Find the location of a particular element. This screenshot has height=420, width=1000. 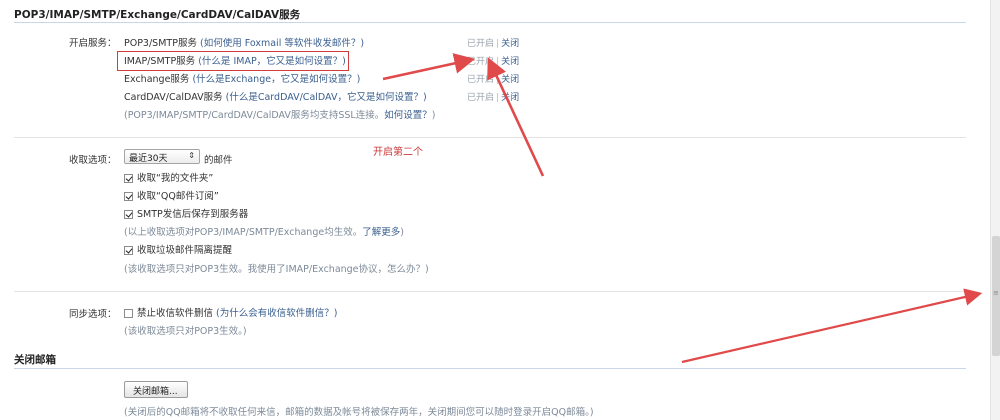

arrow-to-scrollbar is located at coordinates (832, 326).